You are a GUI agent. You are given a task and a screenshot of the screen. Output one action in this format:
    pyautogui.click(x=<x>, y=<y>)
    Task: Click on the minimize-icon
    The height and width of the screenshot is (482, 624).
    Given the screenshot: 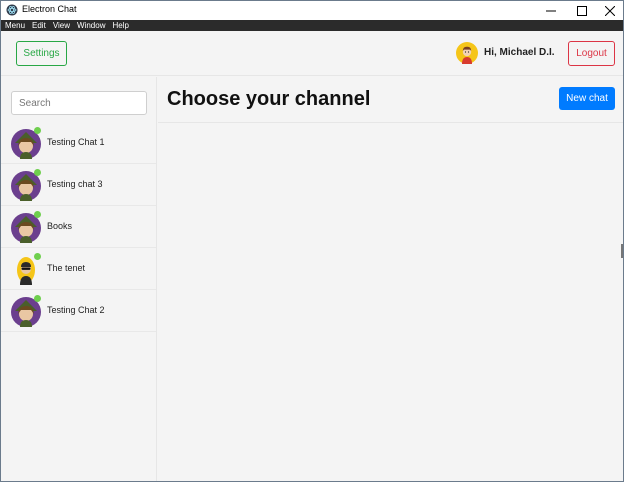 What is the action you would take?
    pyautogui.click(x=551, y=10)
    